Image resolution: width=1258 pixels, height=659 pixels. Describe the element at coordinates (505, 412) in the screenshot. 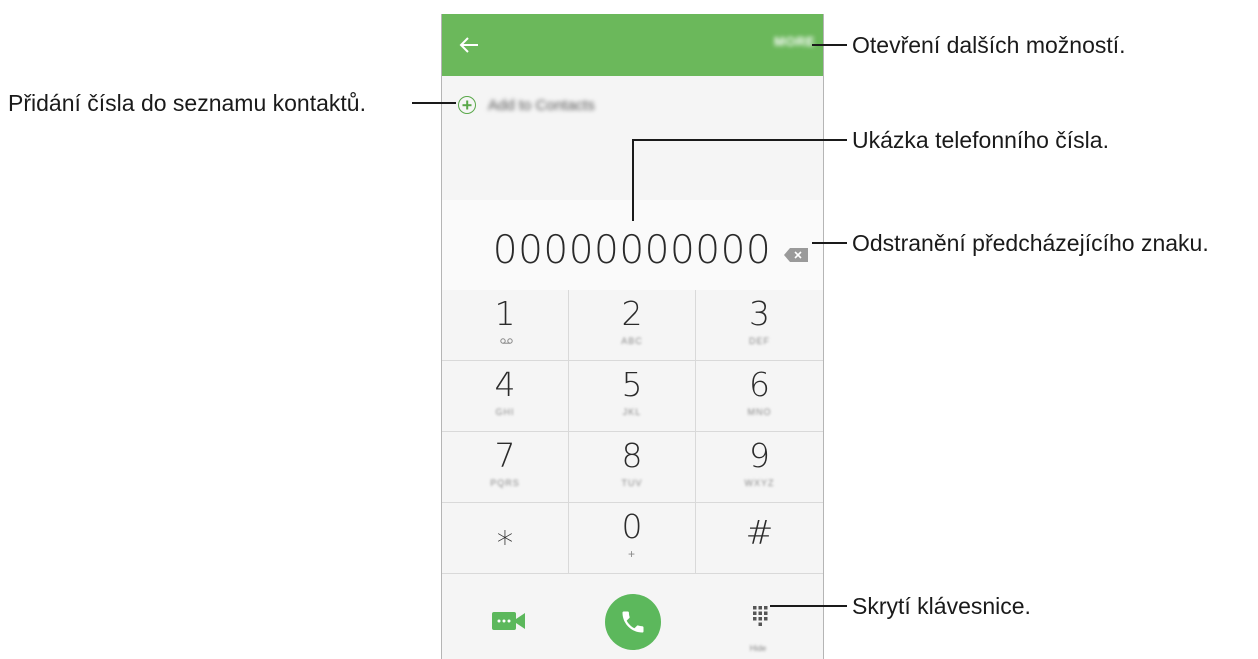

I see `key-letters: GHI` at that location.